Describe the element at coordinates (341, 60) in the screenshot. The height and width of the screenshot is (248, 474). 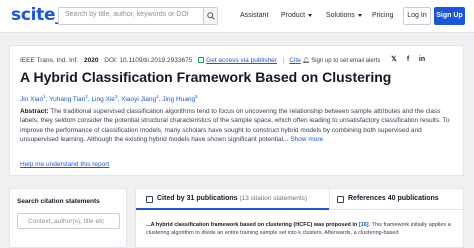
I see `email-alerts: 🔔︎ Sign up to set email alerts` at that location.